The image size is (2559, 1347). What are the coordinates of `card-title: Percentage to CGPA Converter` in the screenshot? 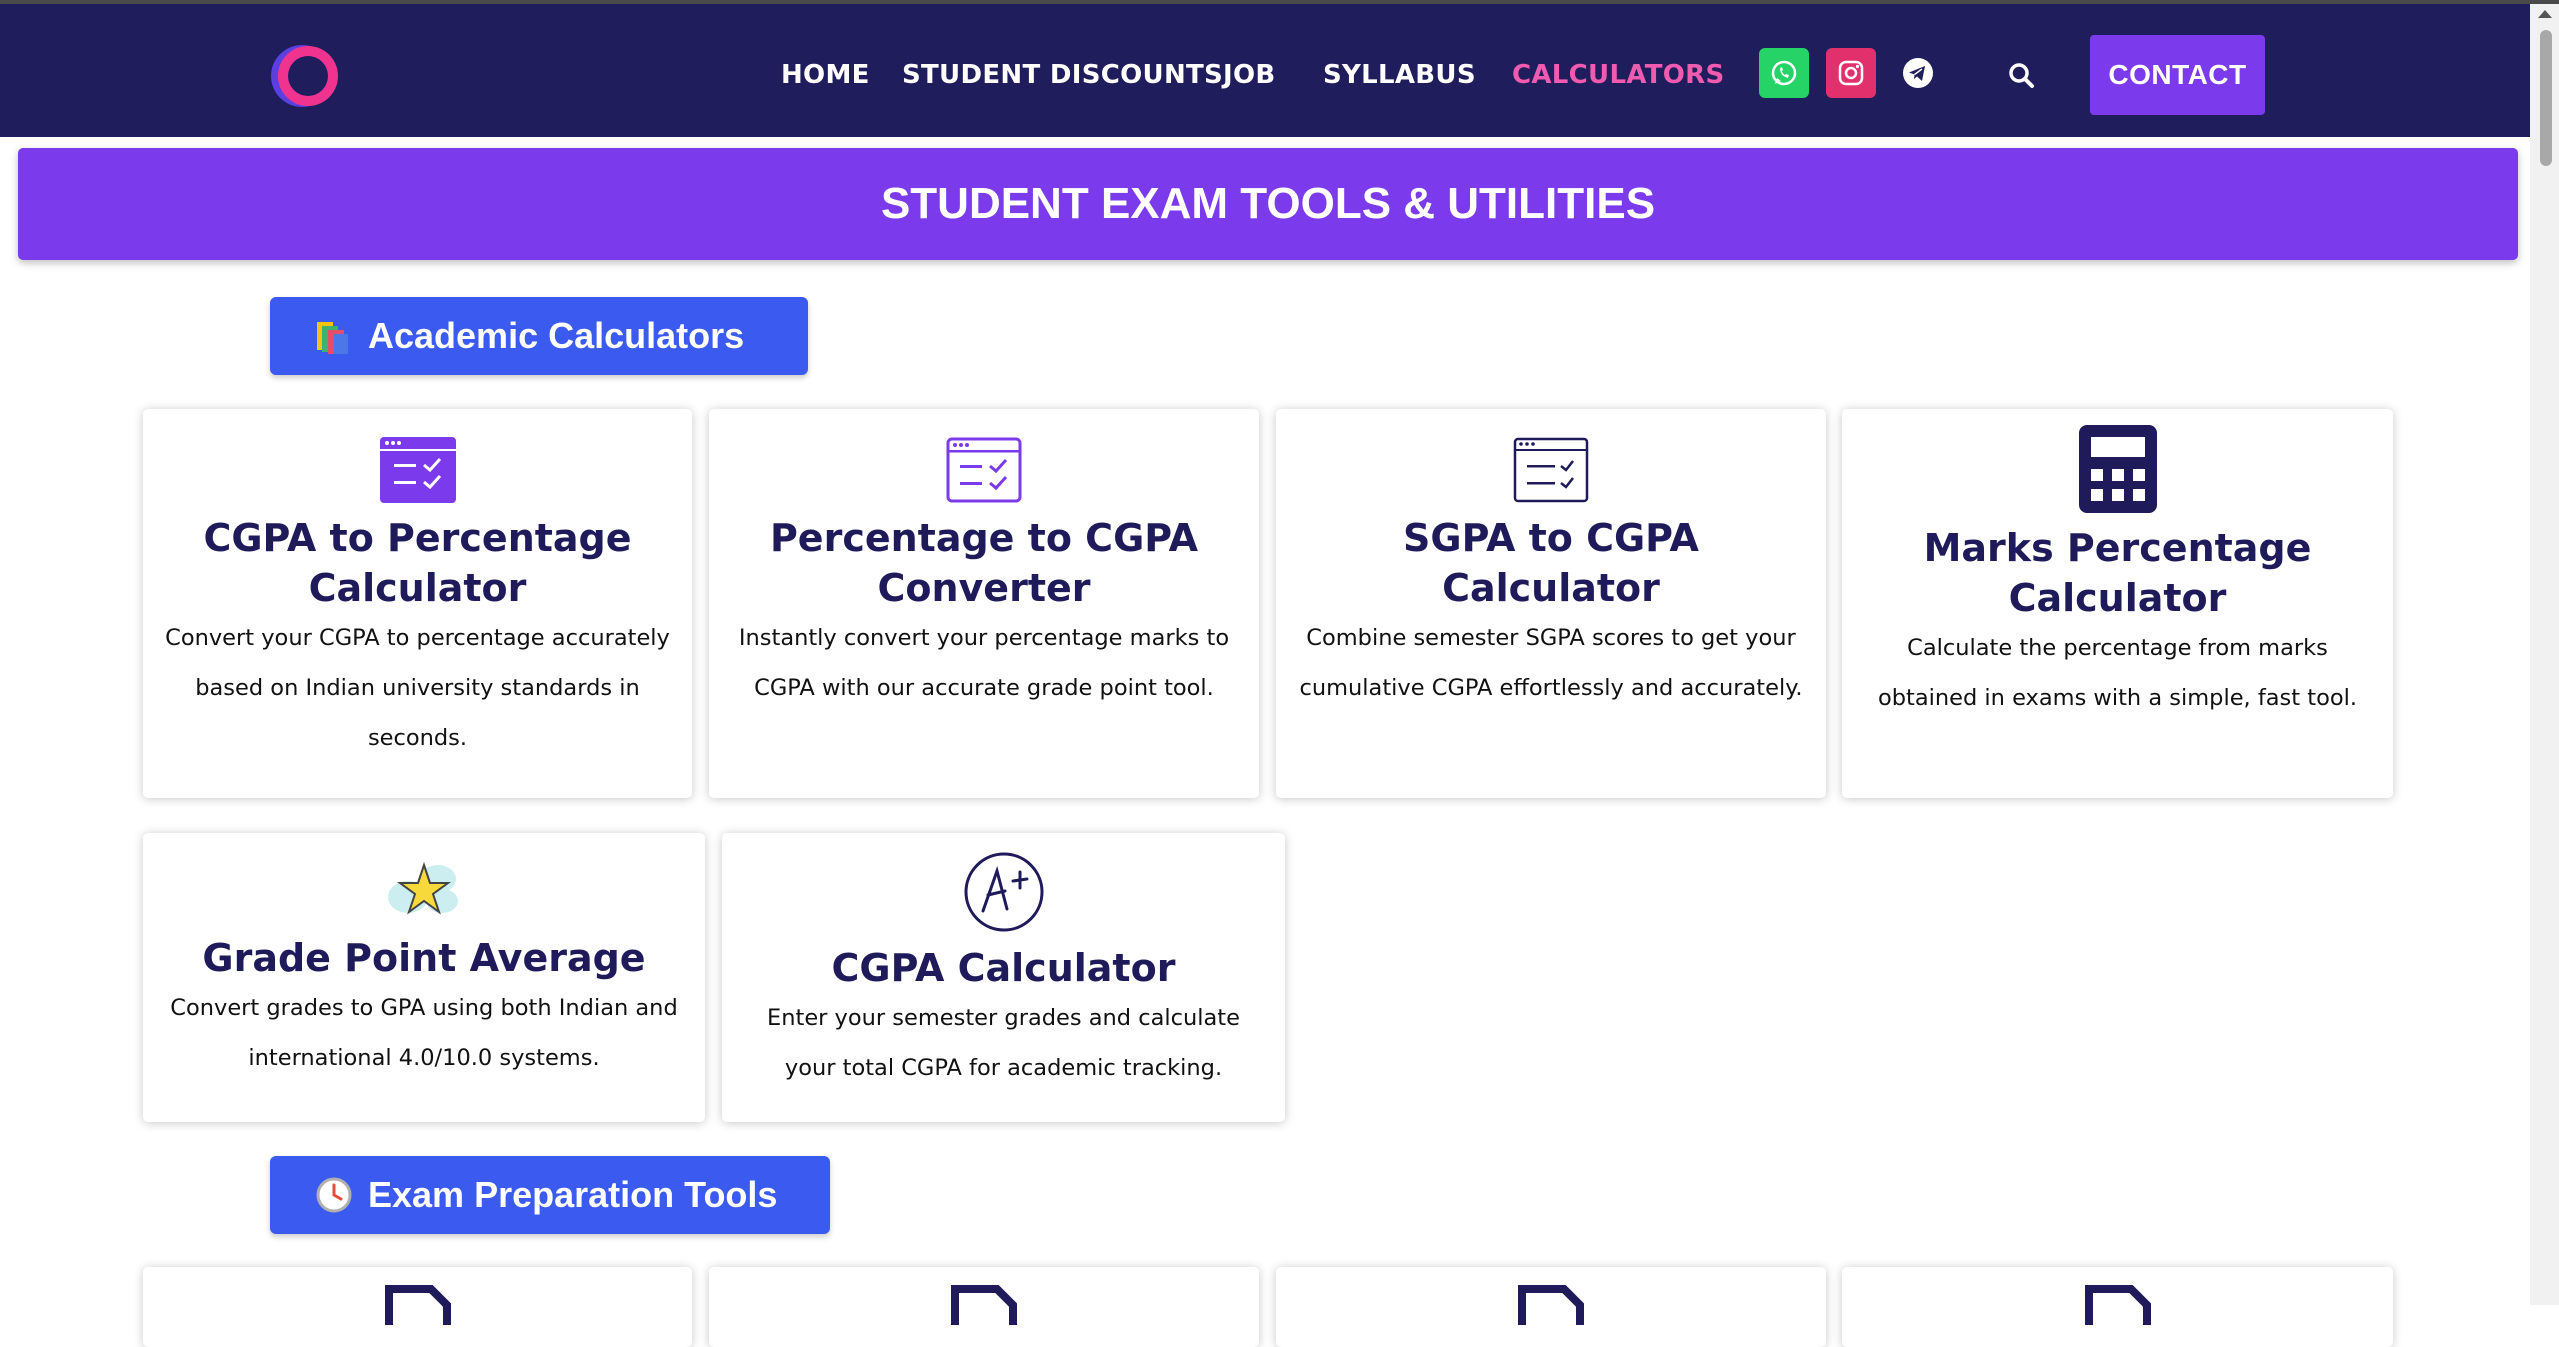 It's located at (984, 563).